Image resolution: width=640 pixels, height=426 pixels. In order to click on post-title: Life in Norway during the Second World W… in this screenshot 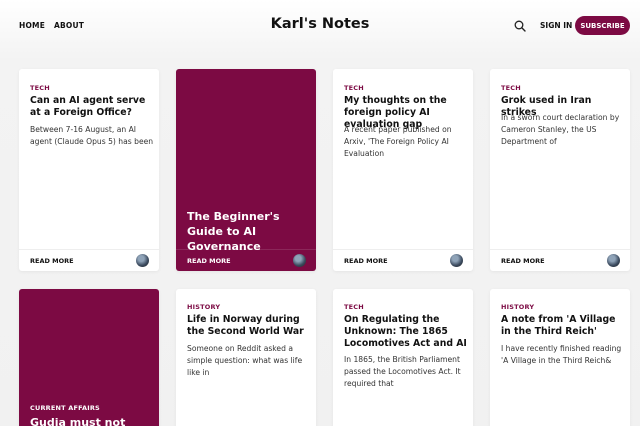, I will do `click(249, 326)`.